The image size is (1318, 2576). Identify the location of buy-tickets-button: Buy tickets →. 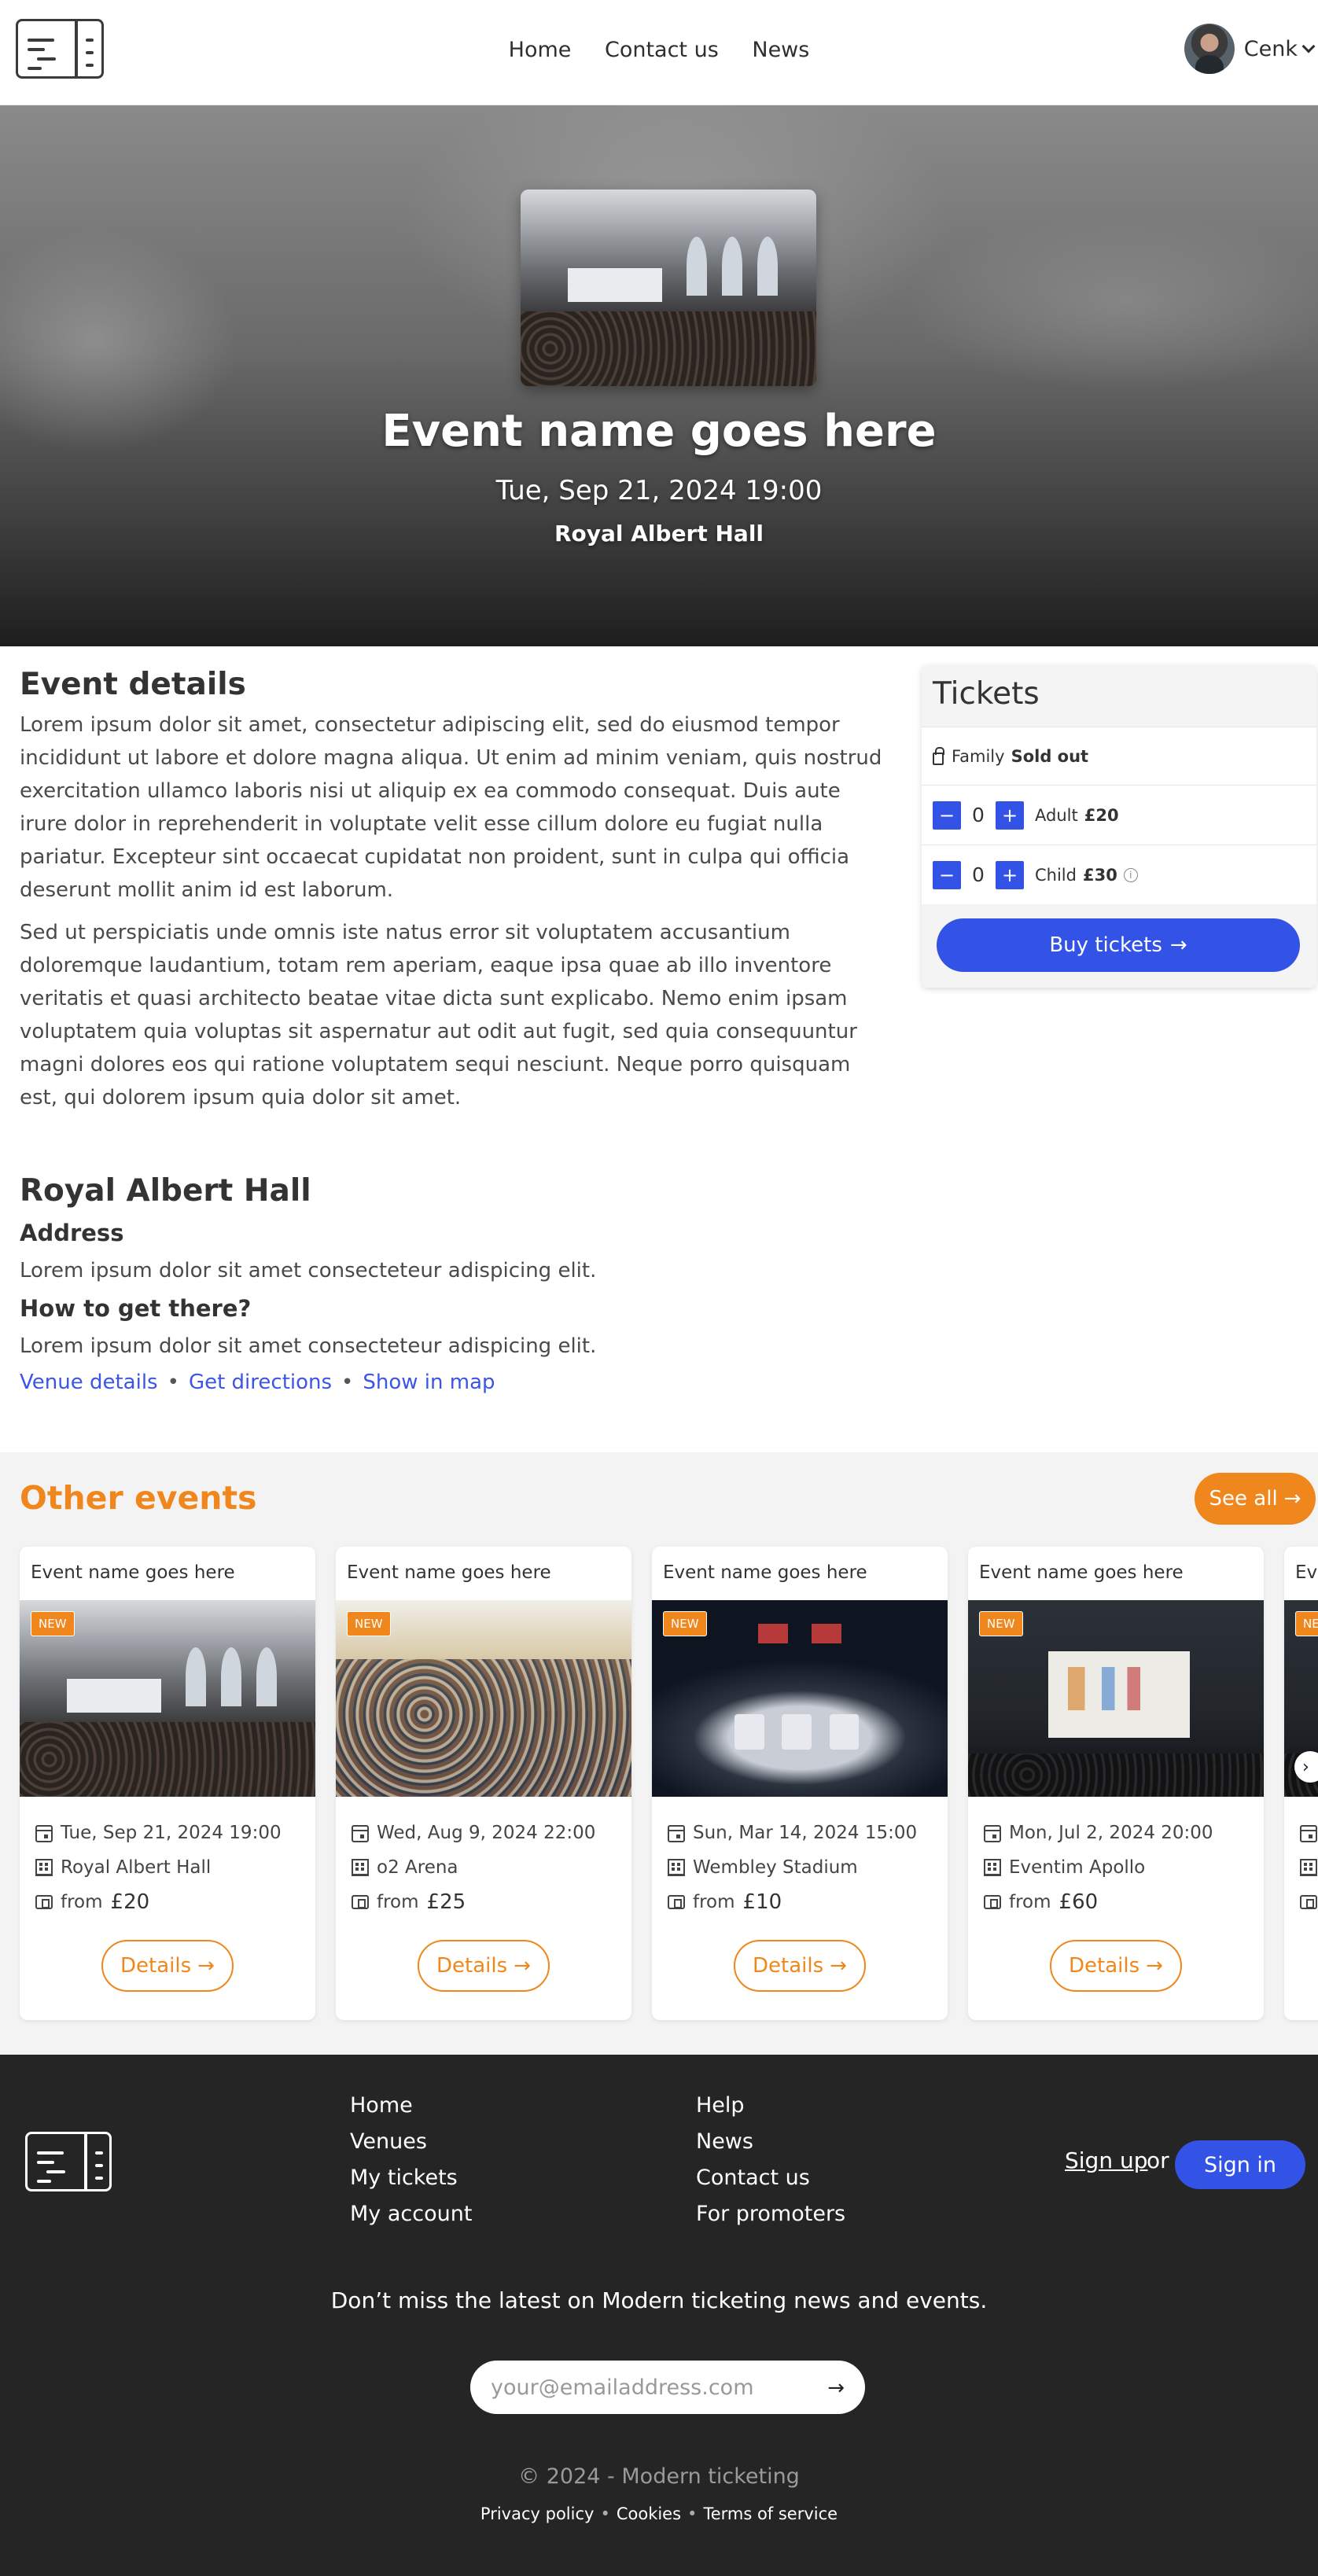
(1118, 945).